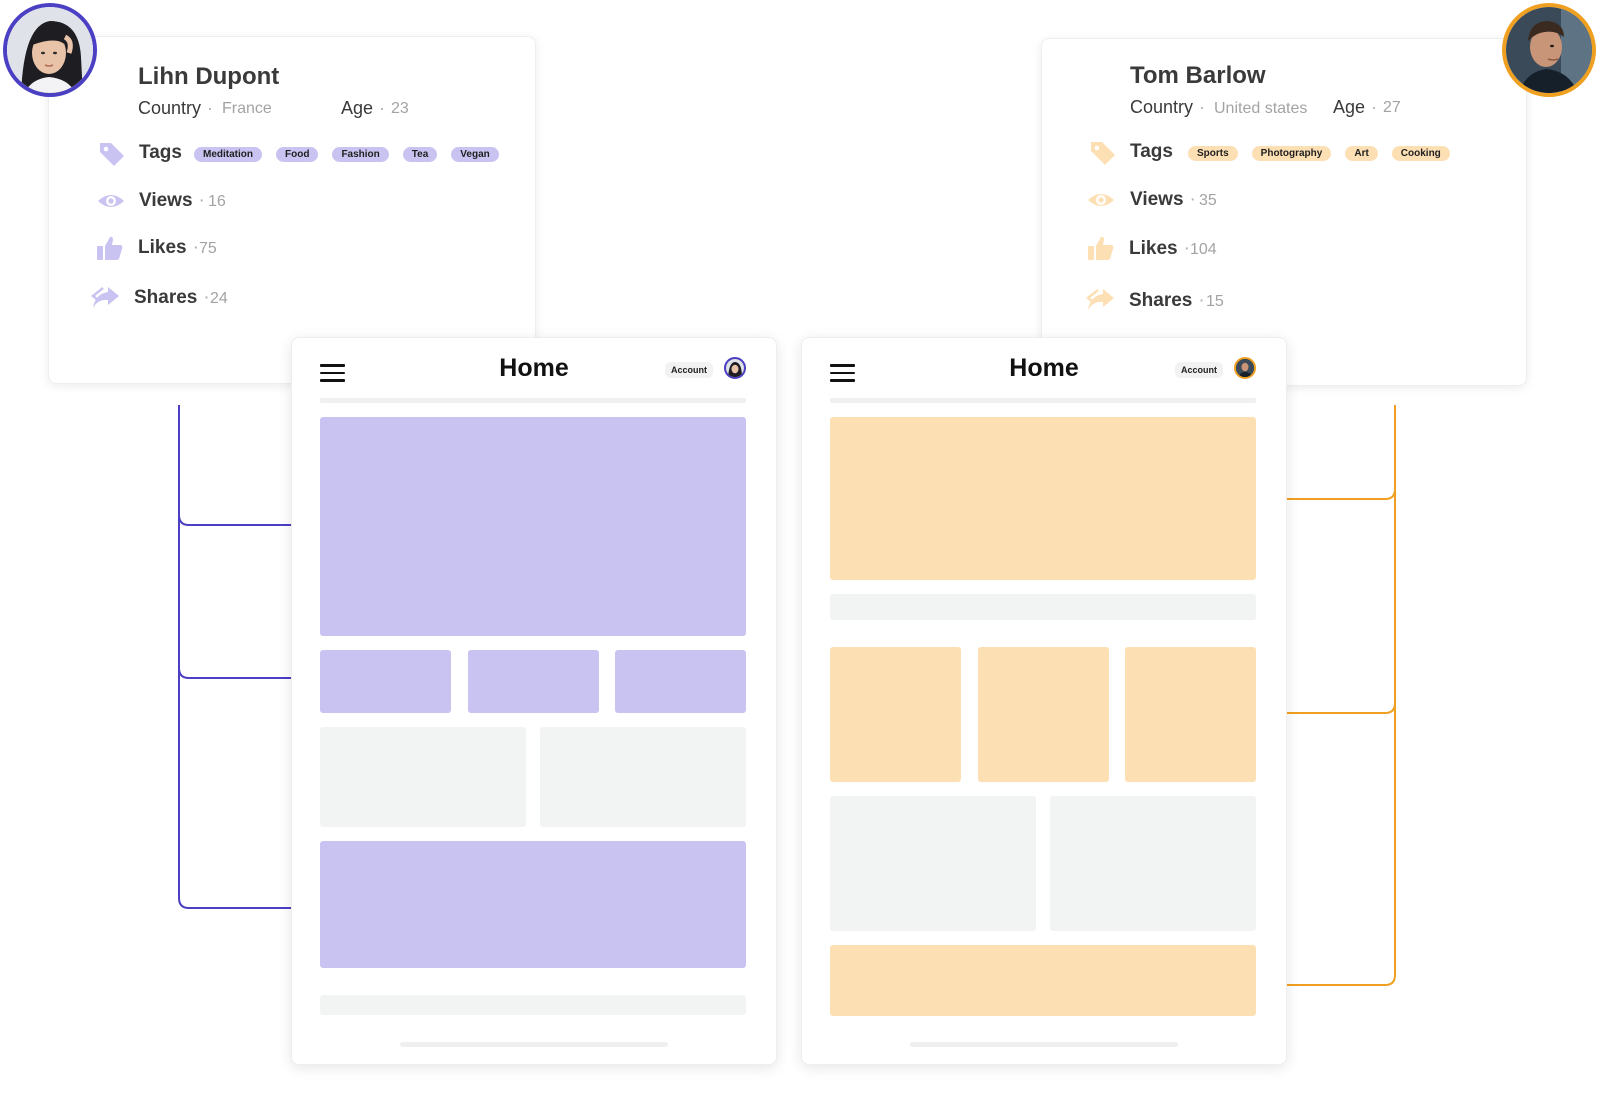 Image resolution: width=1600 pixels, height=1096 pixels. I want to click on tag-chip: Cooking, so click(1420, 153).